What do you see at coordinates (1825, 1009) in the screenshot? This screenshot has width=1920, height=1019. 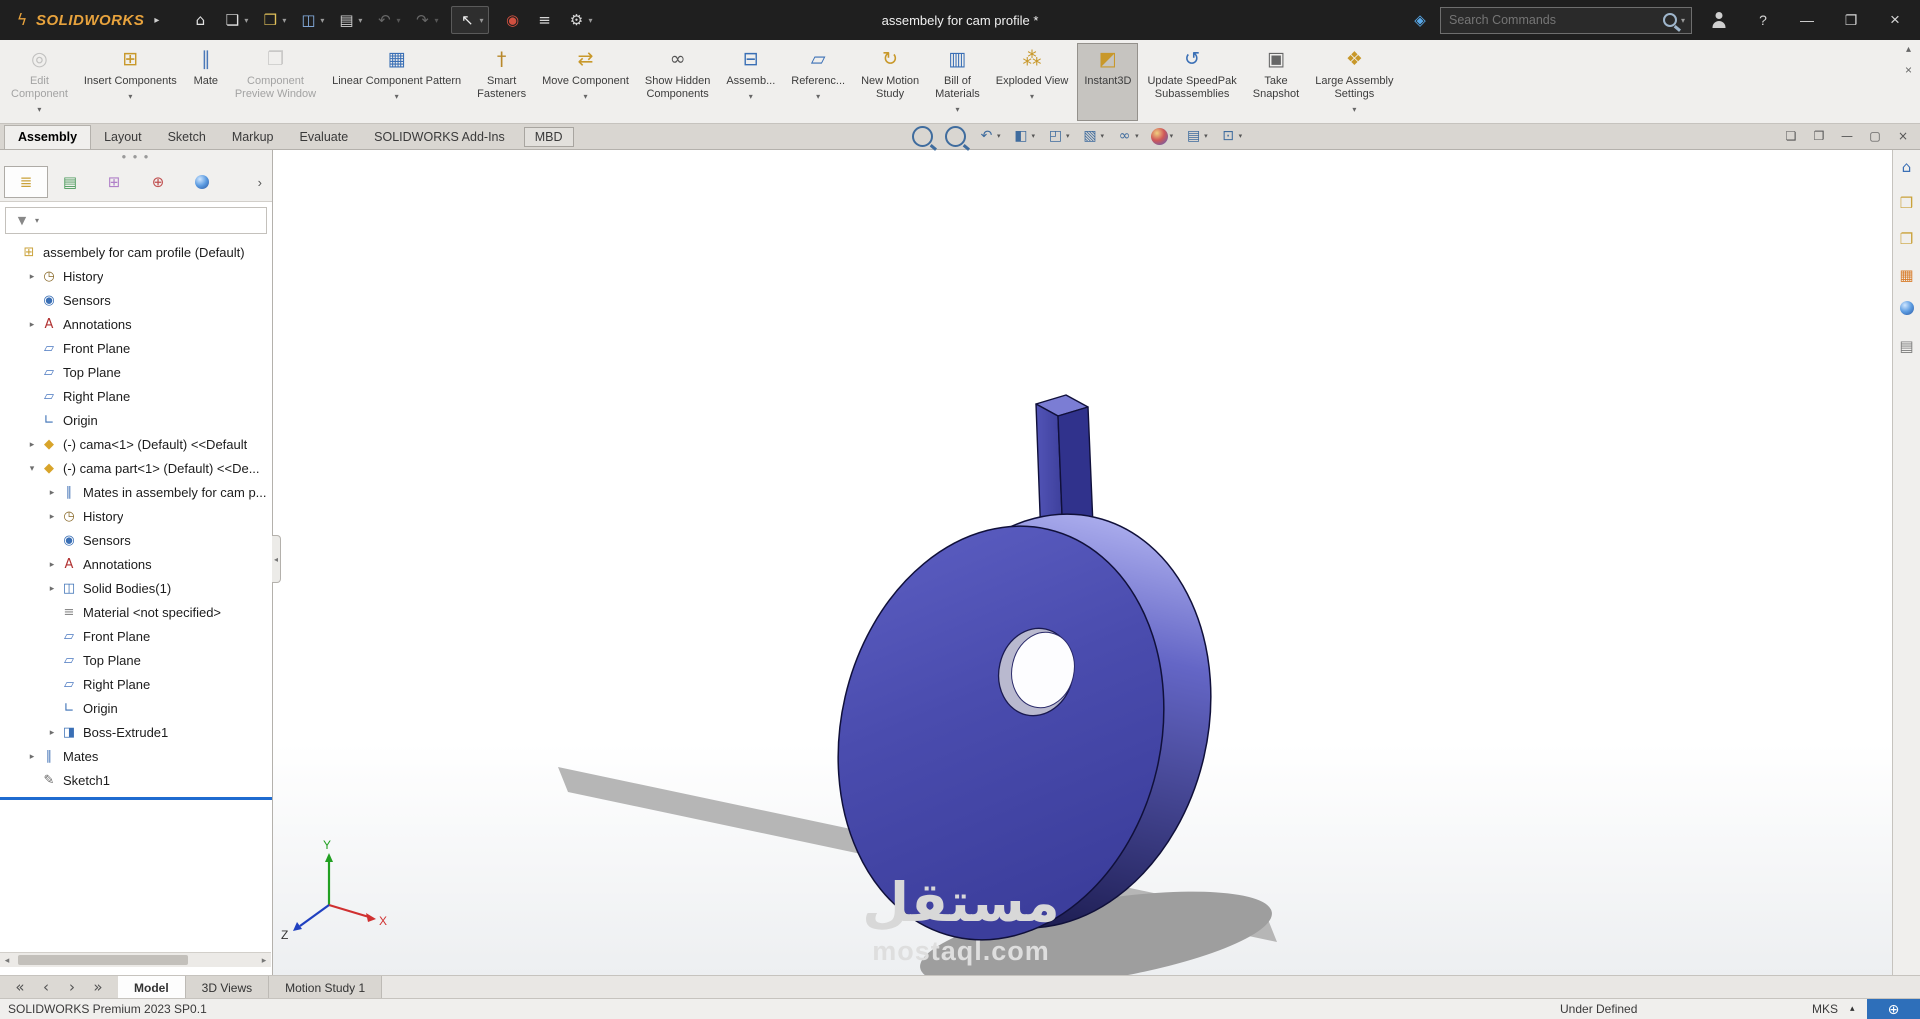 I see `unit-system: MKS` at bounding box center [1825, 1009].